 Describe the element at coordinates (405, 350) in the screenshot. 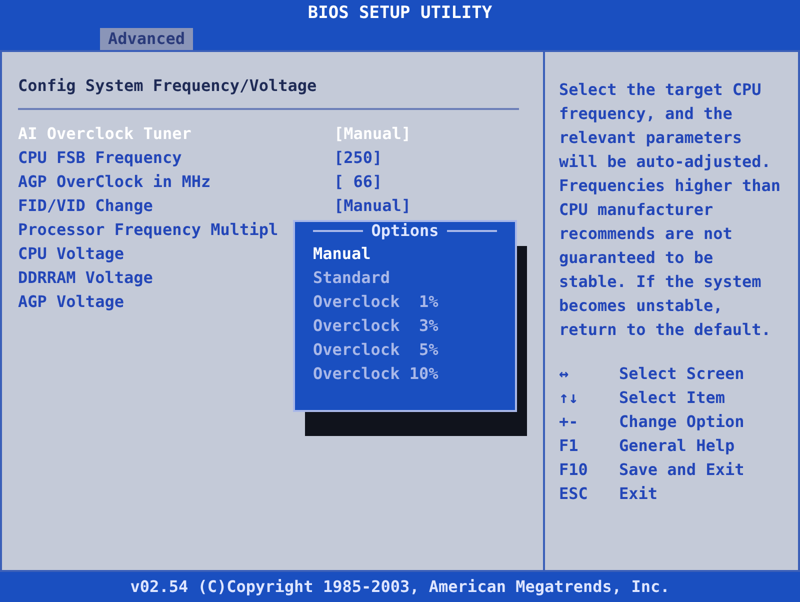

I see `option-item: Overclock 5%` at that location.